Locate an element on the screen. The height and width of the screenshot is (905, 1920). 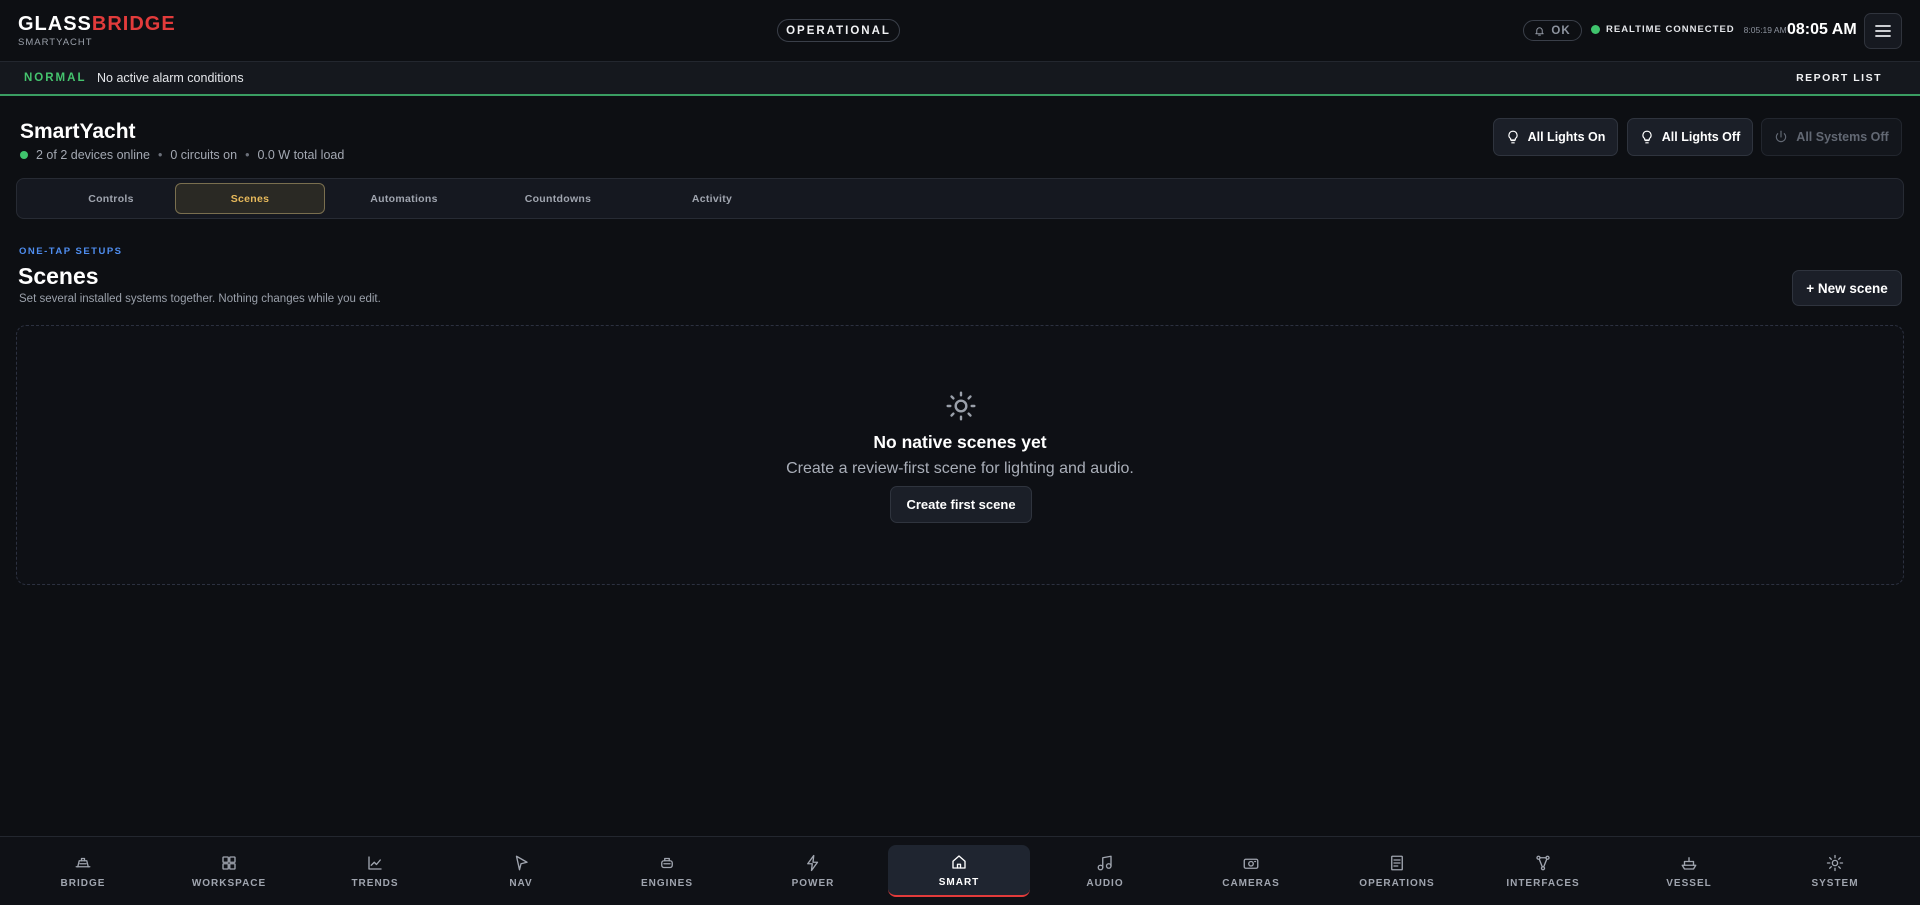
tab-activity: Activity is located at coordinates (712, 198).